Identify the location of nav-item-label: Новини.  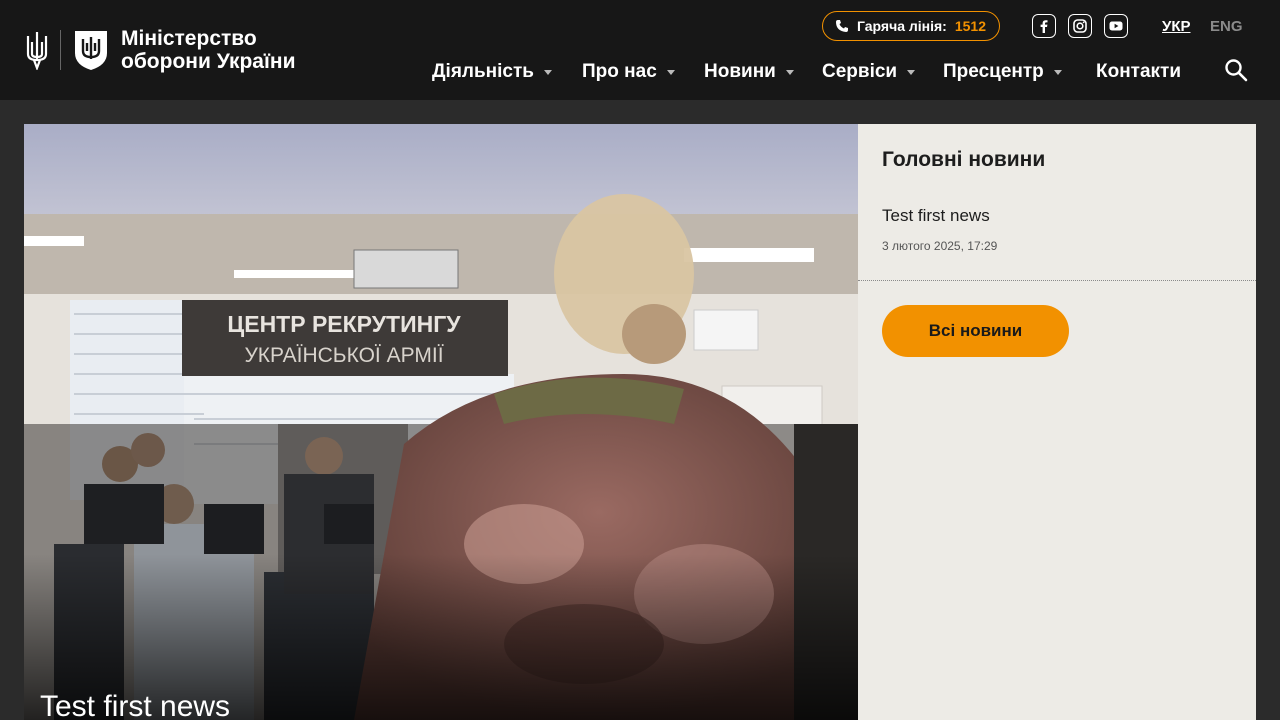
(740, 71).